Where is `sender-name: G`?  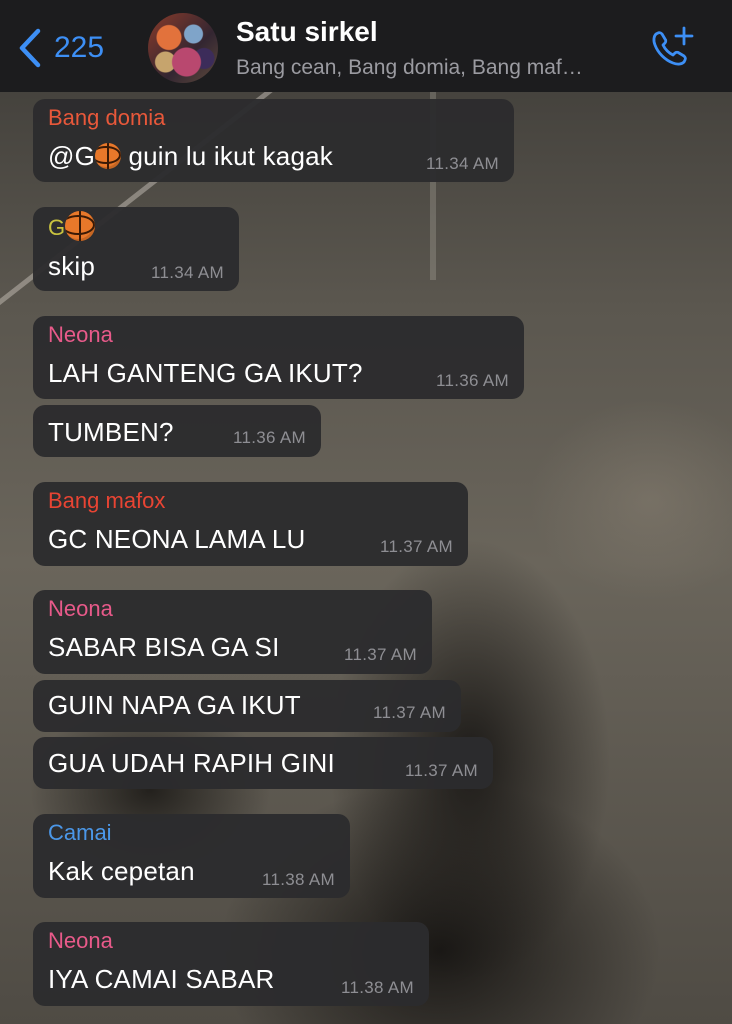
sender-name: G is located at coordinates (72, 226).